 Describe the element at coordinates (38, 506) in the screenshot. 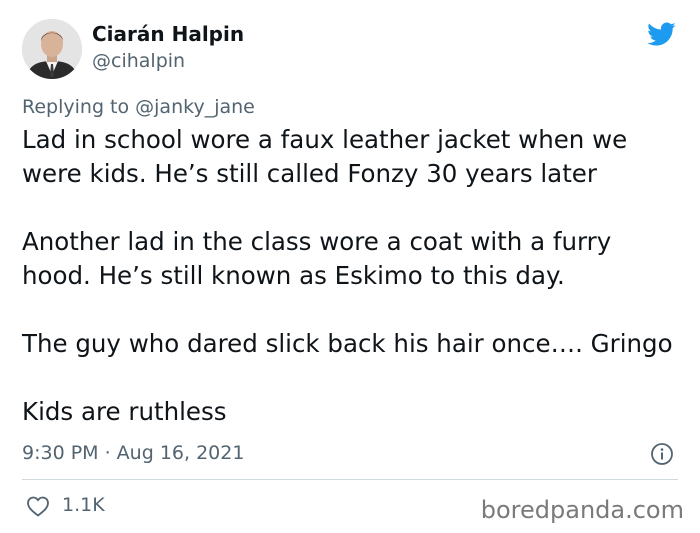

I see `heart-icon` at that location.